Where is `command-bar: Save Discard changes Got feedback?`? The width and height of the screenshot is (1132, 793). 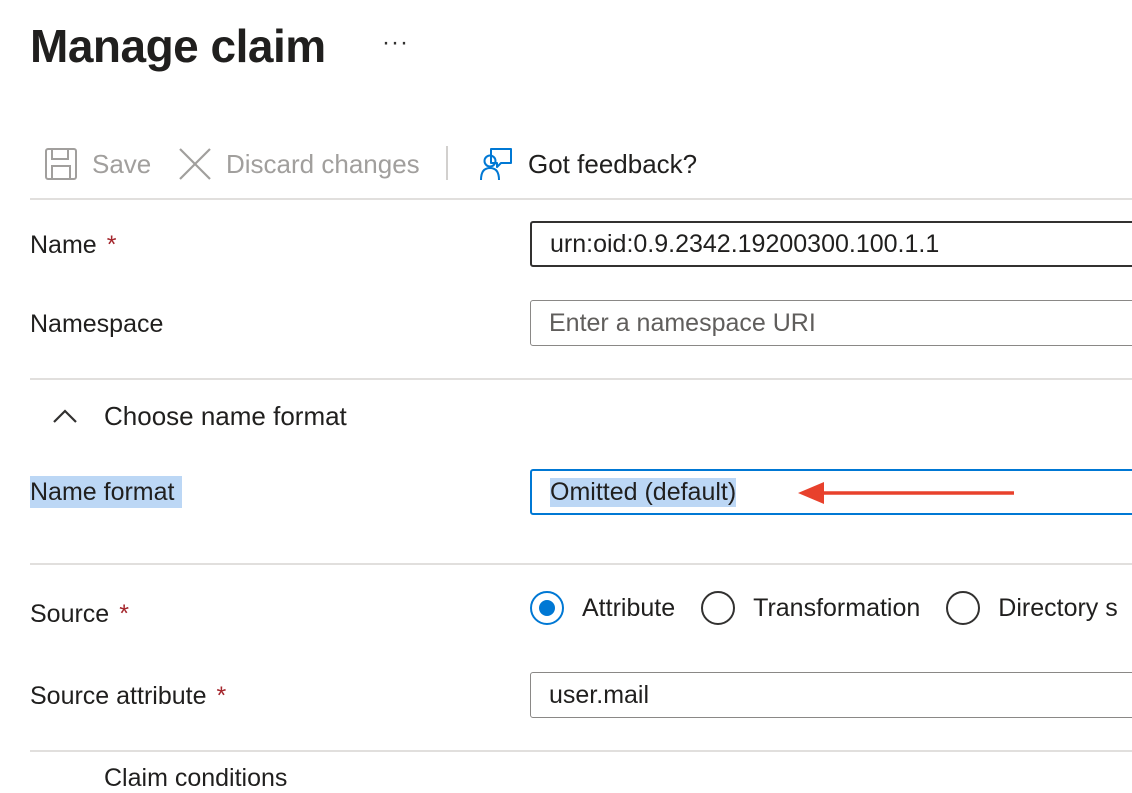 command-bar: Save Discard changes Got feedback? is located at coordinates (380, 164).